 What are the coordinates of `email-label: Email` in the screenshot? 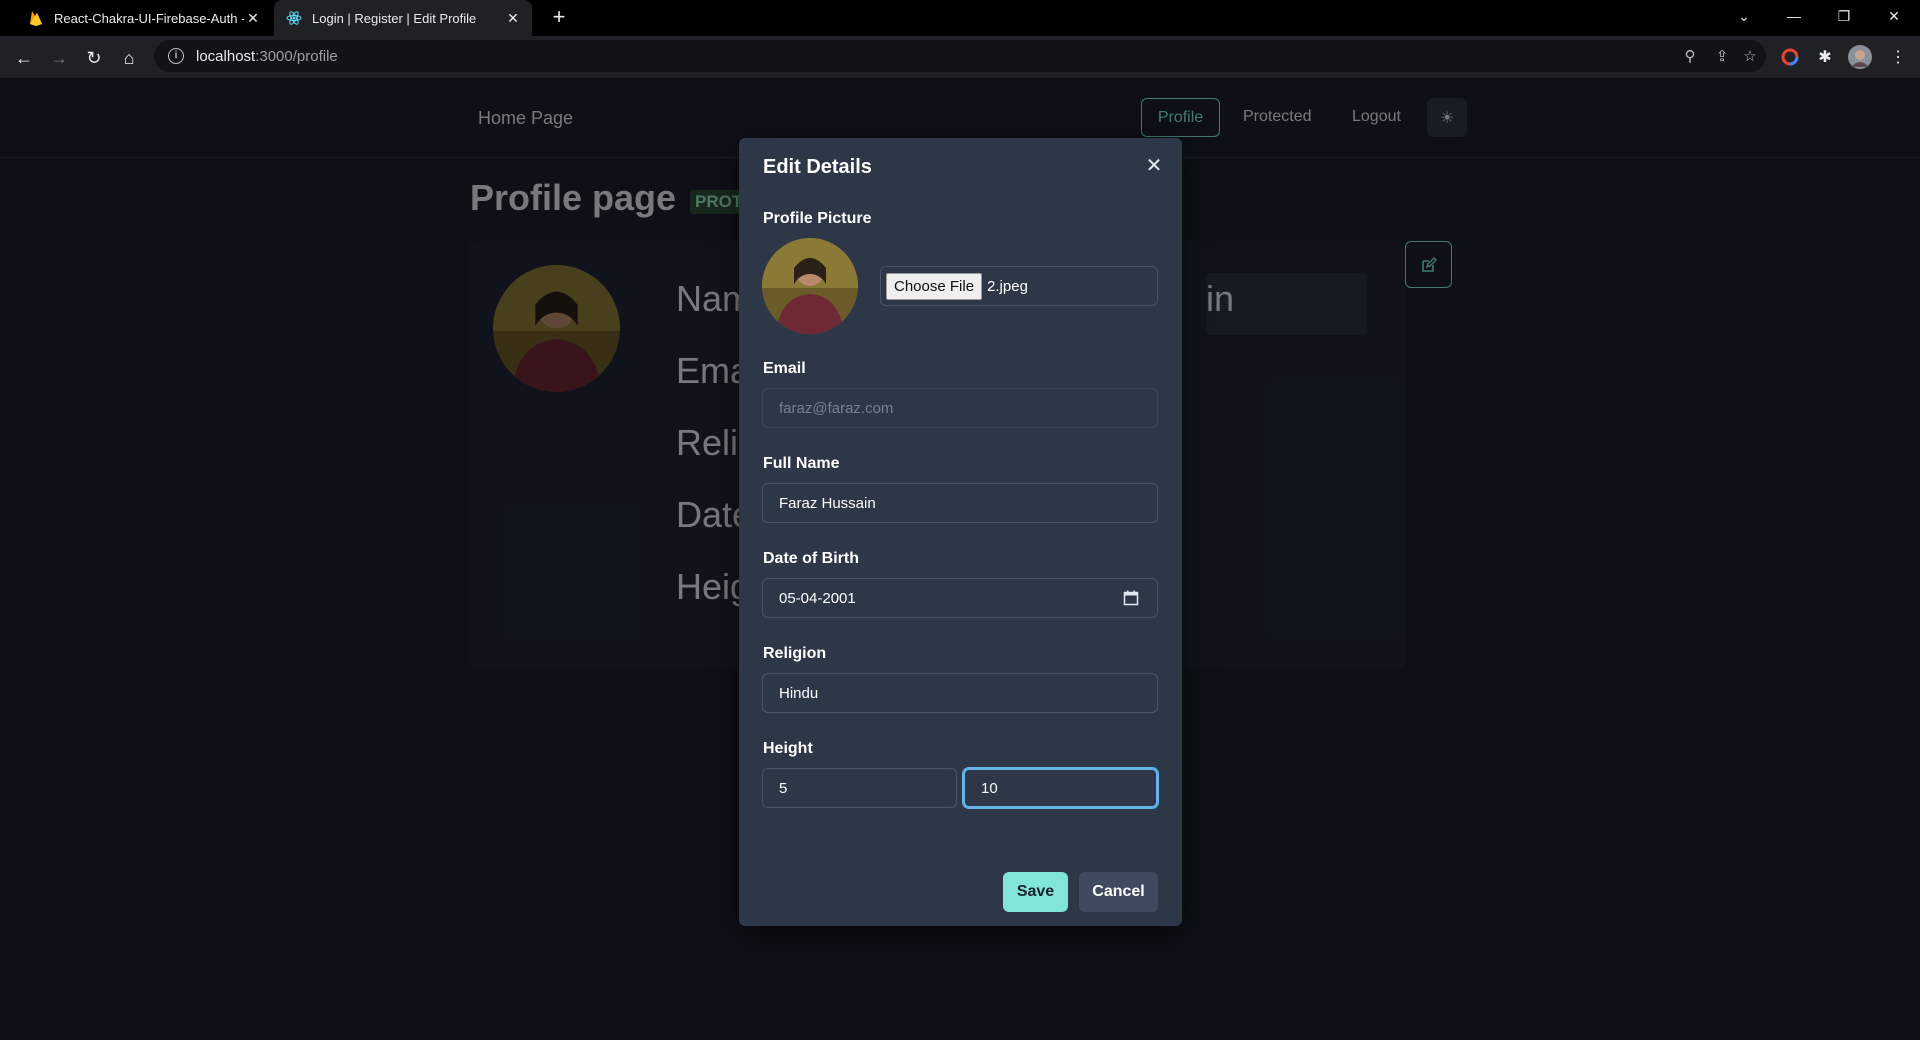 It's located at (784, 368).